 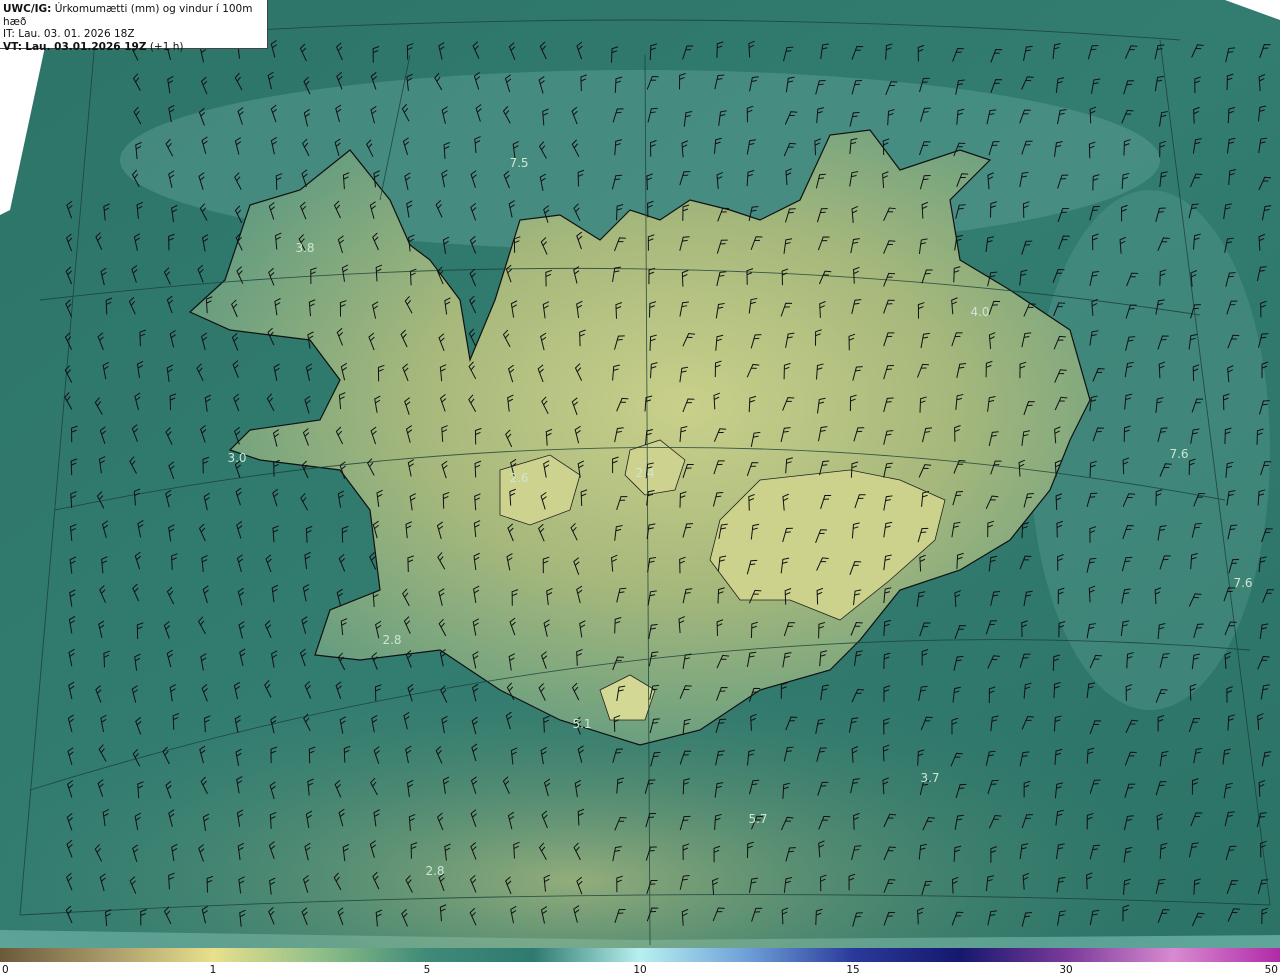 I want to click on precipitation-value-label: 3.0, so click(x=236, y=458).